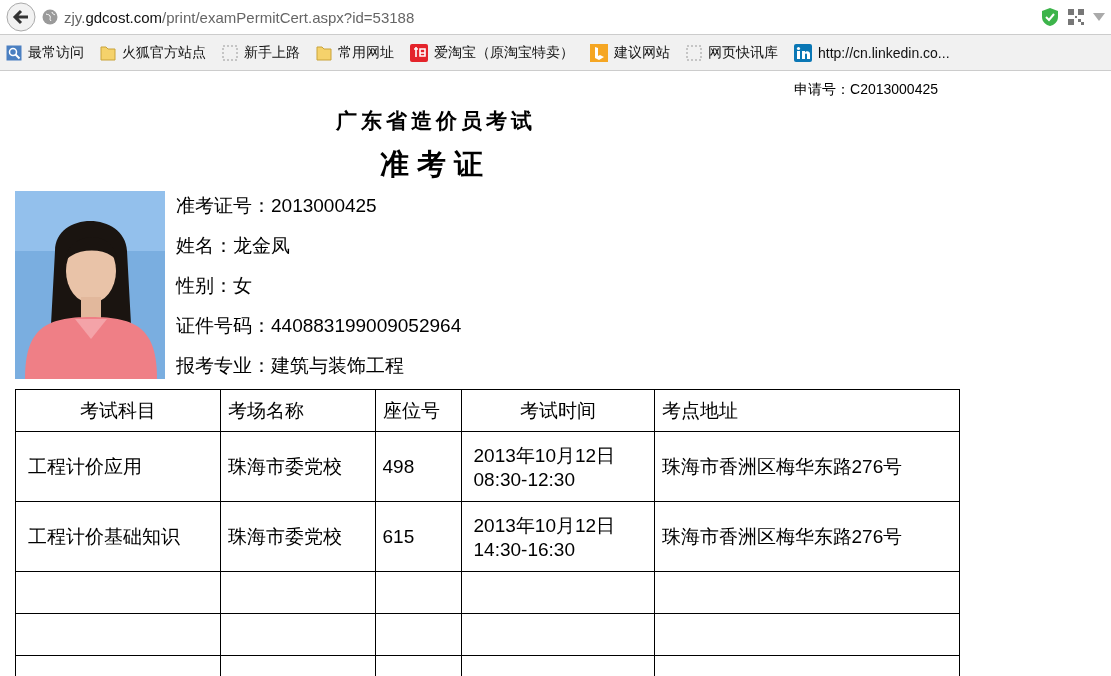 The height and width of the screenshot is (676, 1111). What do you see at coordinates (45, 52) in the screenshot?
I see `bookmark-link: 最常访问` at bounding box center [45, 52].